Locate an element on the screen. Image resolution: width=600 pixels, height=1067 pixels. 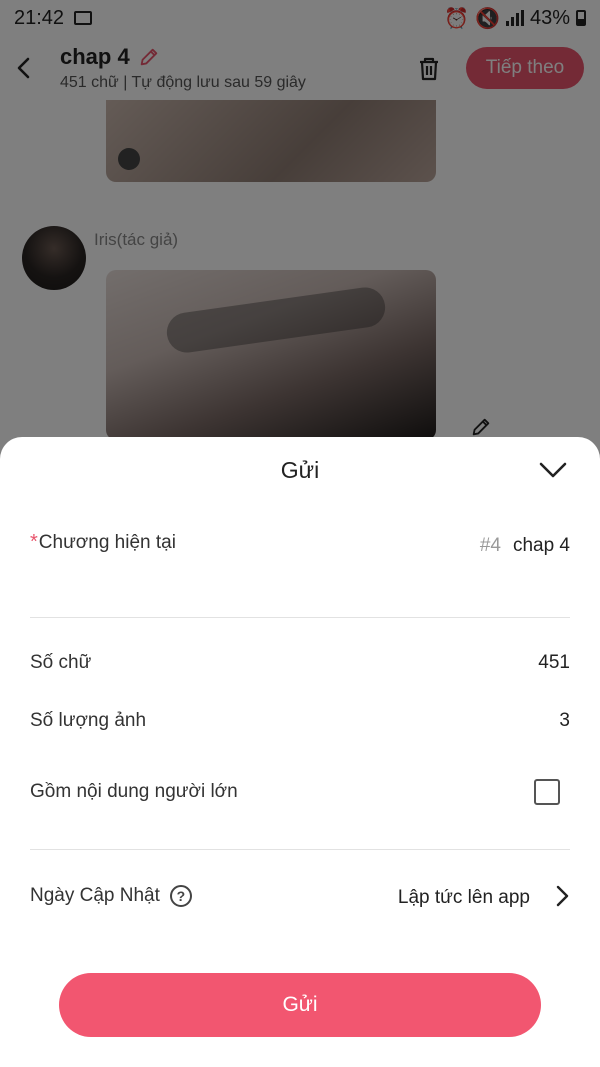
adult-content-checkbox is located at coordinates (547, 792).